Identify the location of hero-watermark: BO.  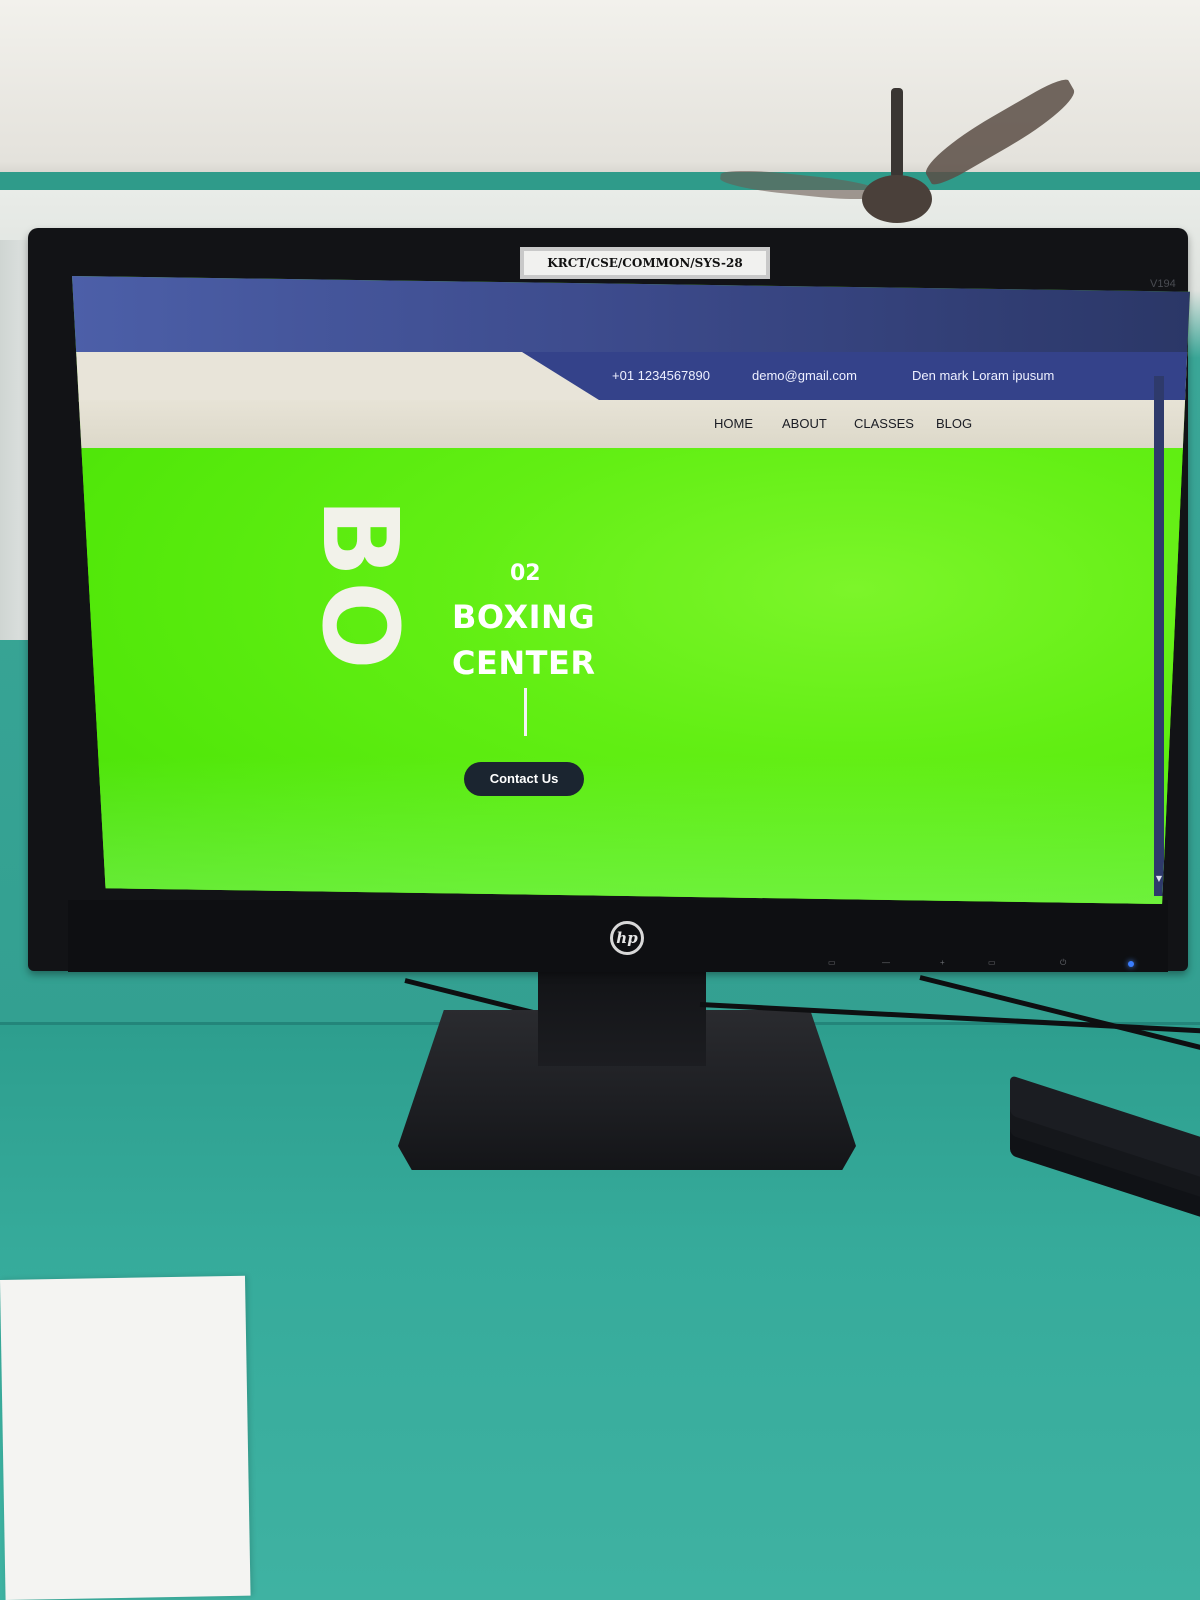
(360, 586).